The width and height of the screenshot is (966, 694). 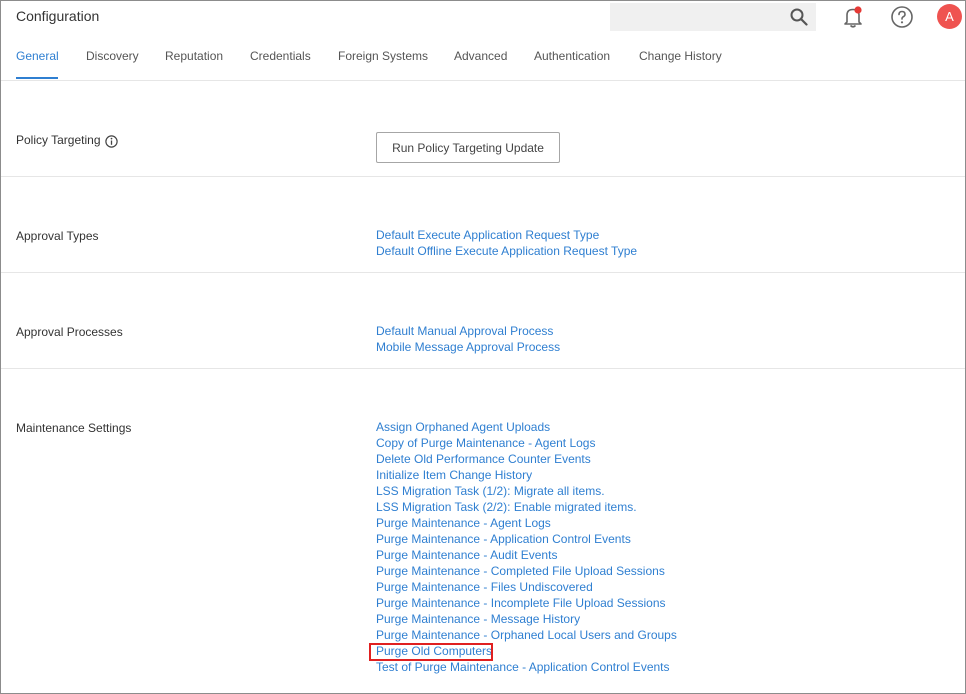 I want to click on help-button, so click(x=902, y=17).